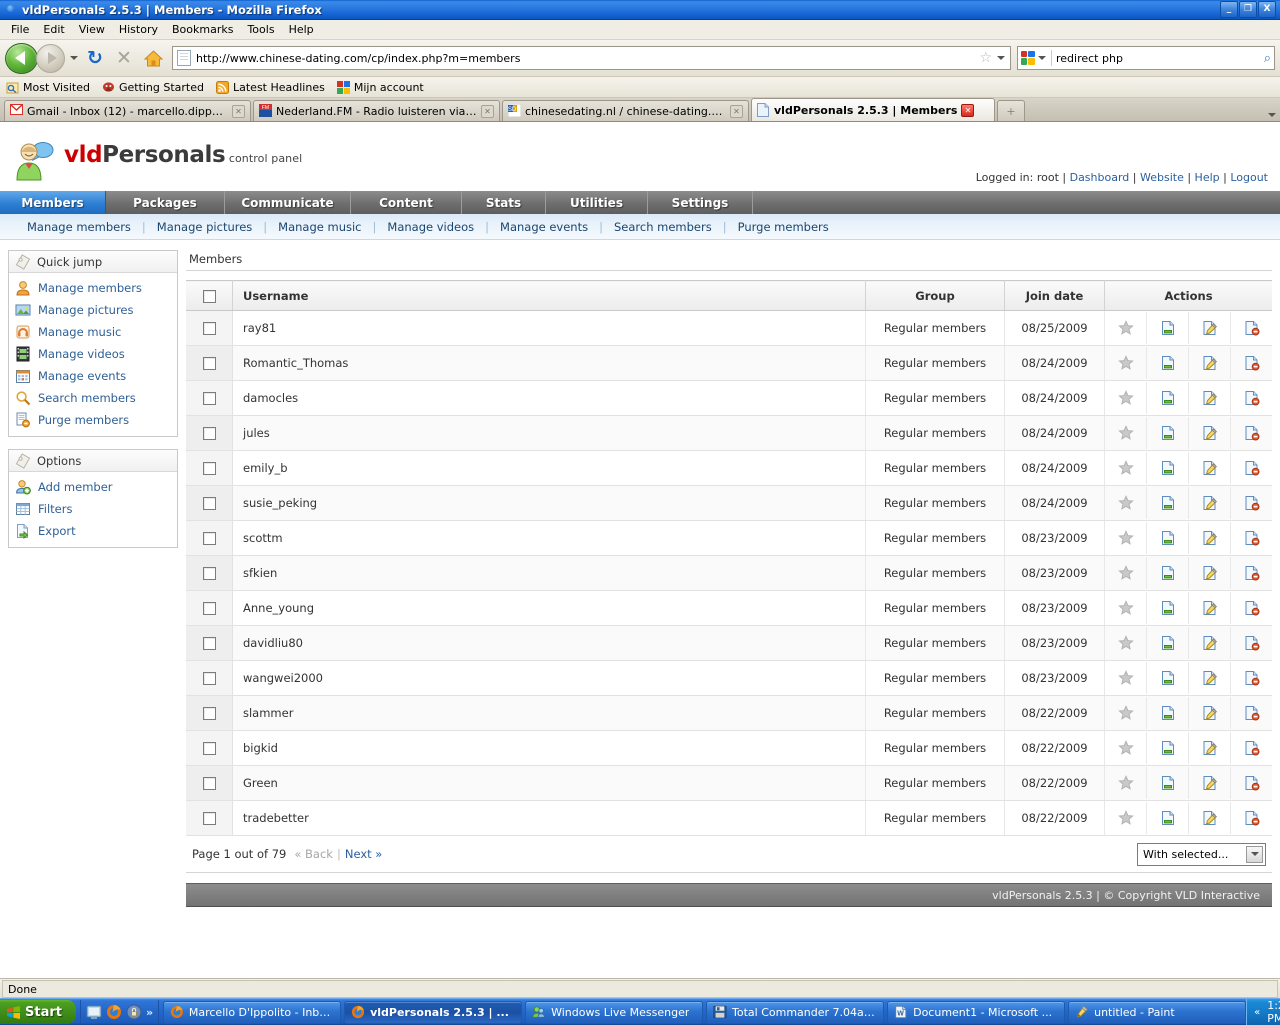 This screenshot has height=1025, width=1280. I want to click on subnav-manage-members: Manage members, so click(79, 227).